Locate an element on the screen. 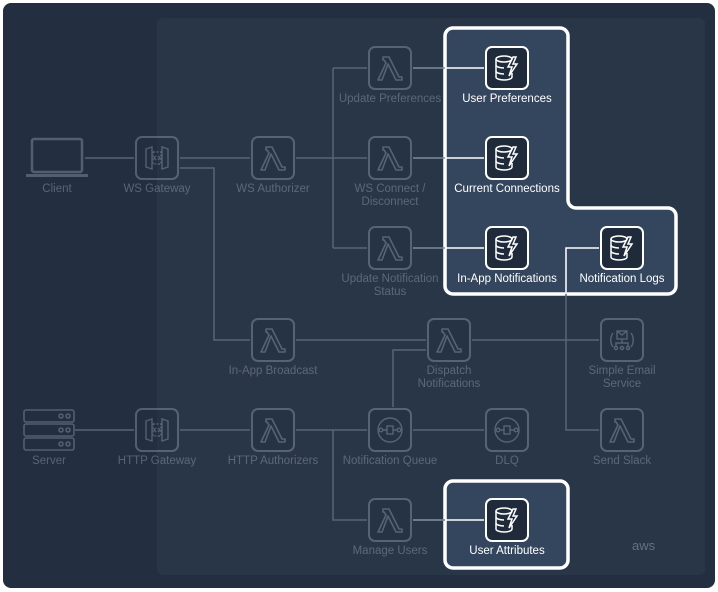 This screenshot has height=592, width=718. send-slack-label: Send Slack is located at coordinates (622, 461).